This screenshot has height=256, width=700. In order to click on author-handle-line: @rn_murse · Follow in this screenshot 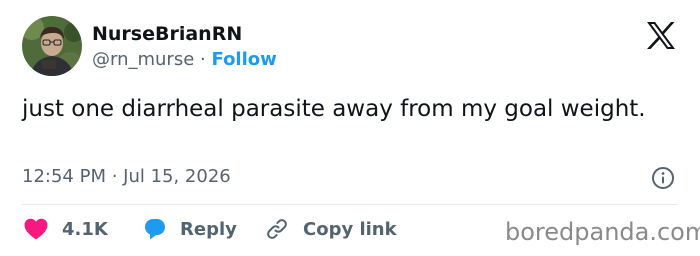, I will do `click(184, 60)`.